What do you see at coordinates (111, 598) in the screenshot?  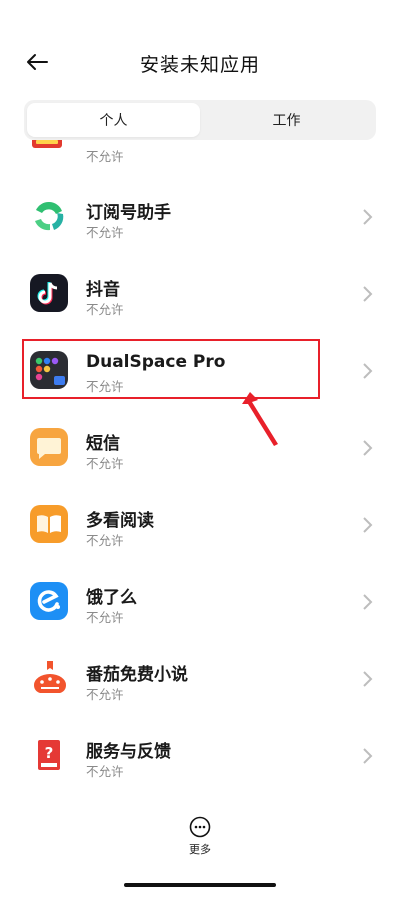 I see `app-name: 饿了么` at bounding box center [111, 598].